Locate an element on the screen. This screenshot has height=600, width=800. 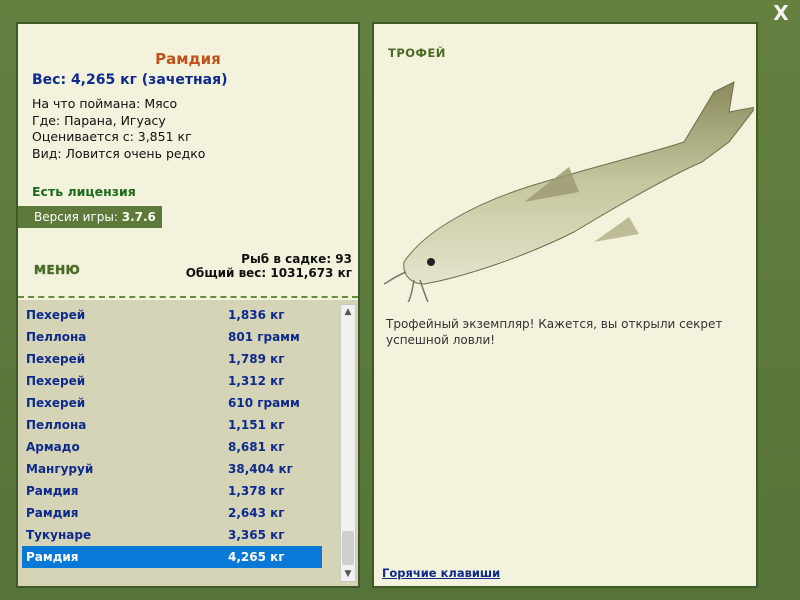
catch-stats: Рыб в садке: 93 Общий вес: 1031,673 кг is located at coordinates (269, 266).